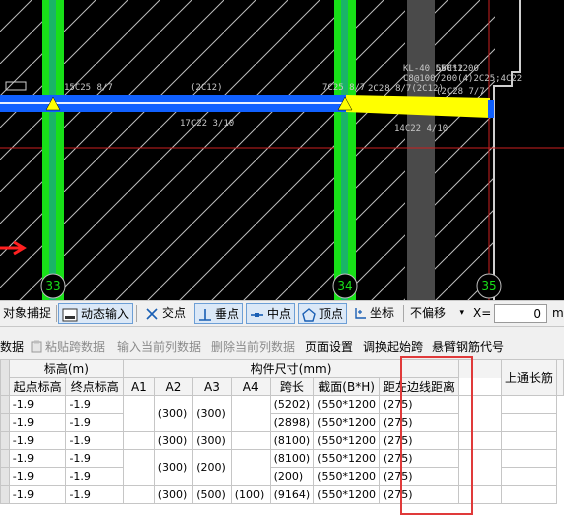 The width and height of the screenshot is (564, 516). I want to click on object-snap-button: 对象捕捉, so click(27, 313).